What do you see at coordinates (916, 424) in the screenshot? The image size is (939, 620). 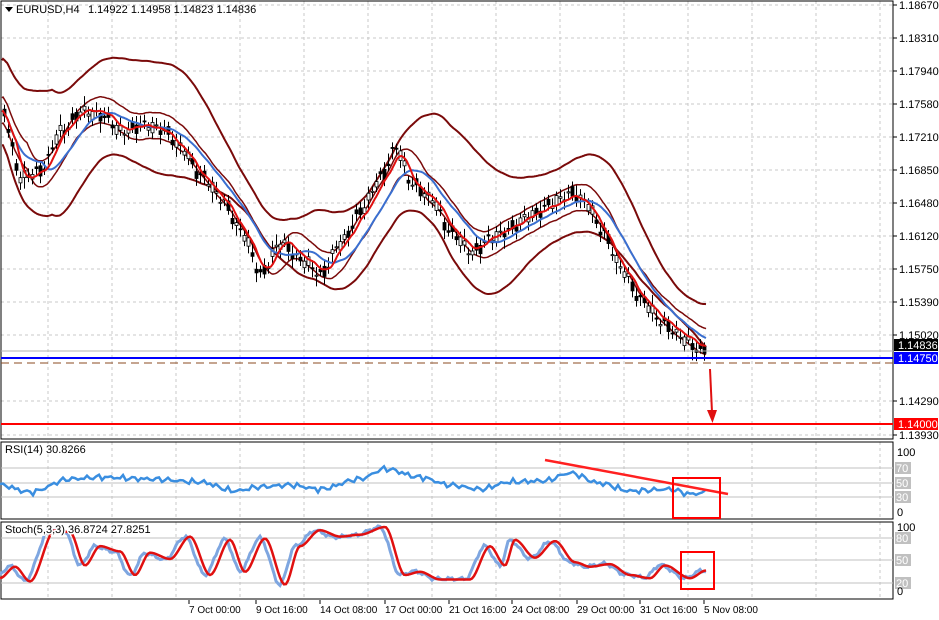 I see `price-tag: 1.14000` at bounding box center [916, 424].